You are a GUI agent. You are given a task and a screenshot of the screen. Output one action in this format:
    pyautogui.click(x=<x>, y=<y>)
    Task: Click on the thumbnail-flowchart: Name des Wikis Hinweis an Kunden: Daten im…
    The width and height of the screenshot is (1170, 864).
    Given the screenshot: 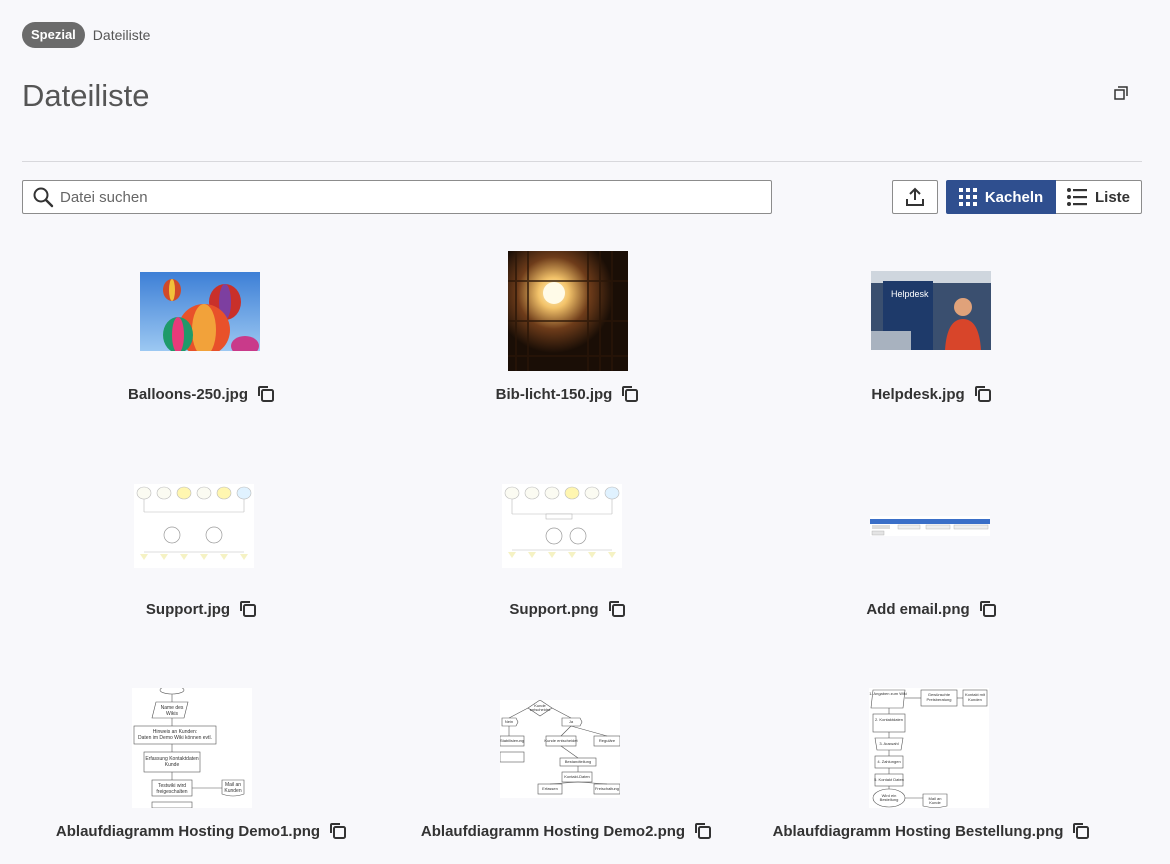 What is the action you would take?
    pyautogui.click(x=192, y=748)
    